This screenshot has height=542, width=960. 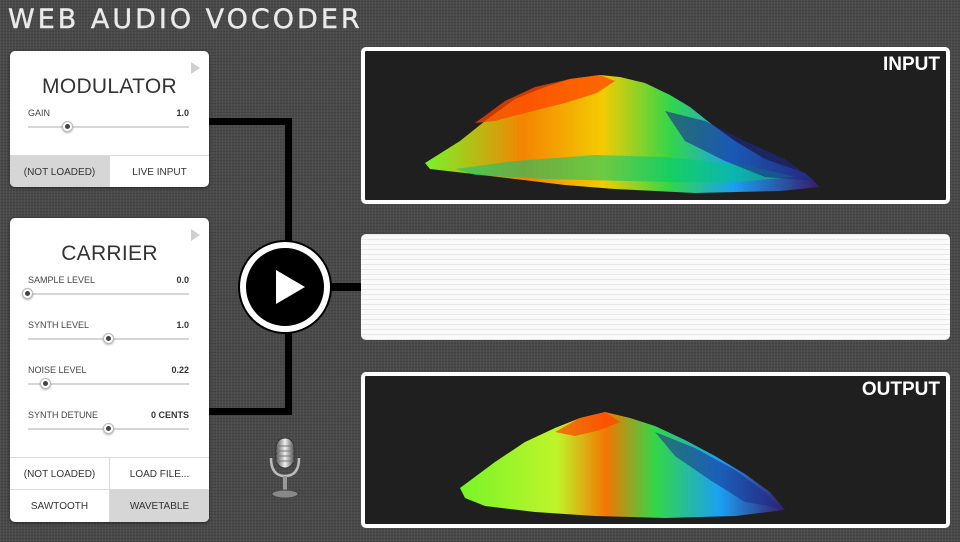 I want to click on carrier-title: CARRIER, so click(x=109, y=253).